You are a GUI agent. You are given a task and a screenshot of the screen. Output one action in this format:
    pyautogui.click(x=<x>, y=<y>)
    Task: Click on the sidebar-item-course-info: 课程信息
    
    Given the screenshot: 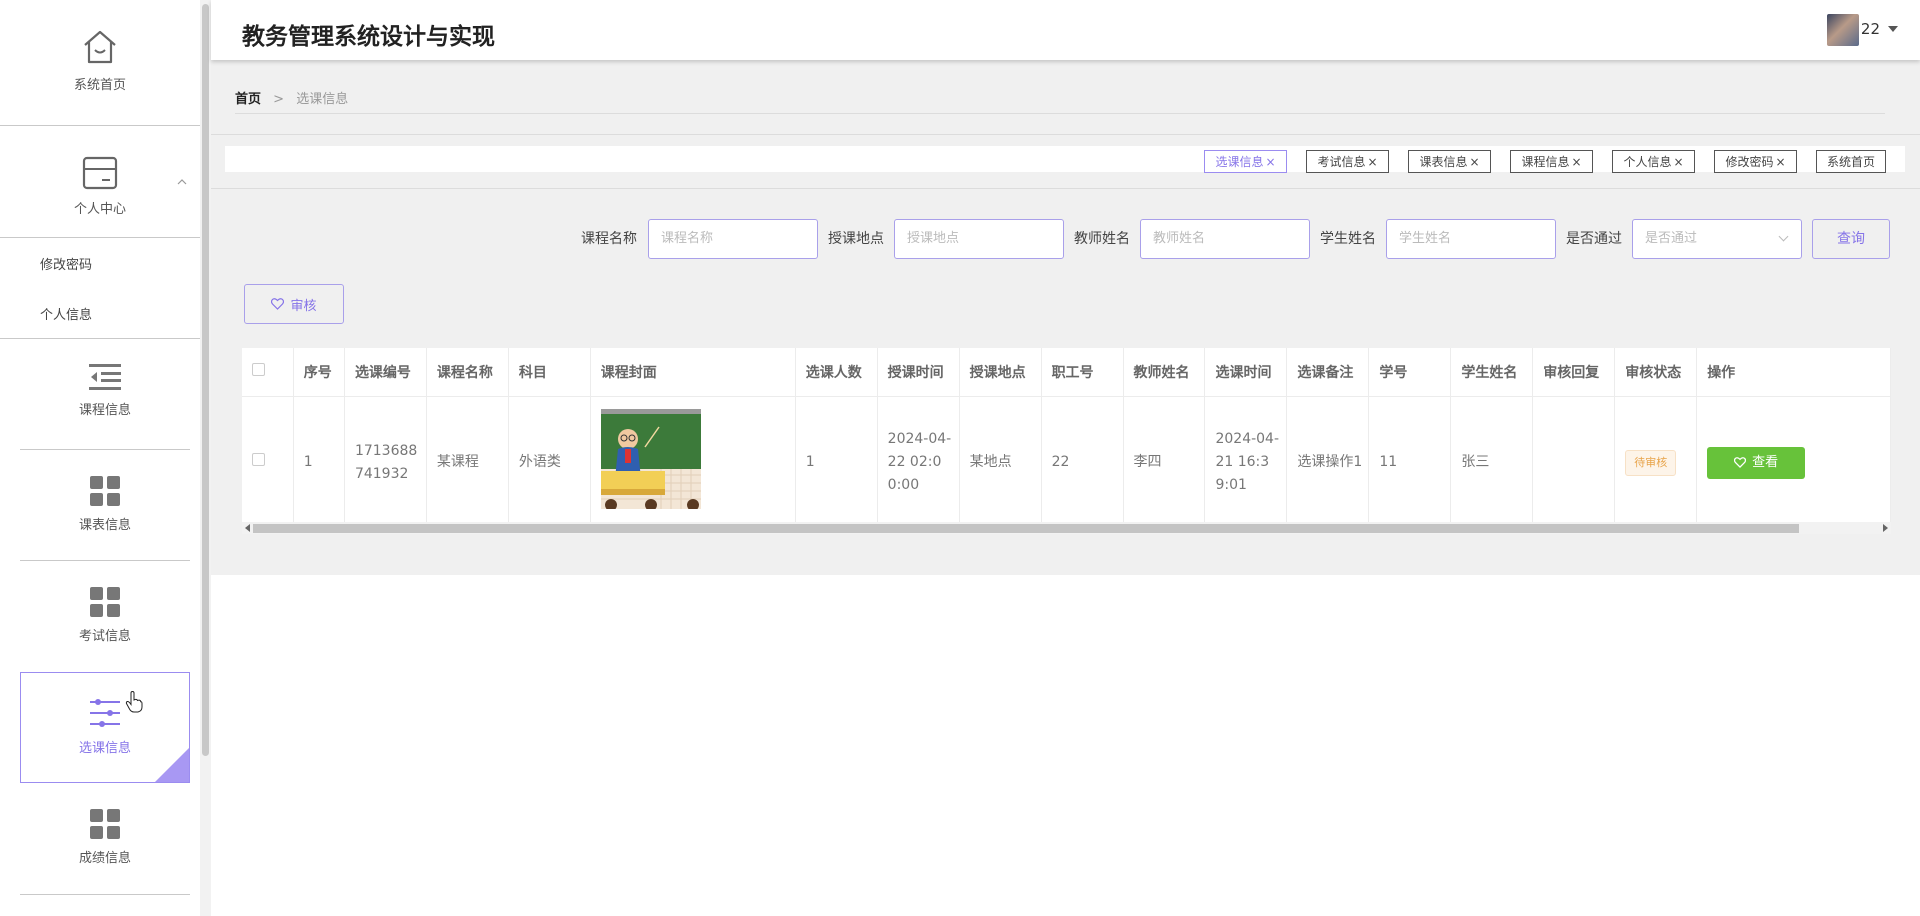 What is the action you would take?
    pyautogui.click(x=105, y=394)
    